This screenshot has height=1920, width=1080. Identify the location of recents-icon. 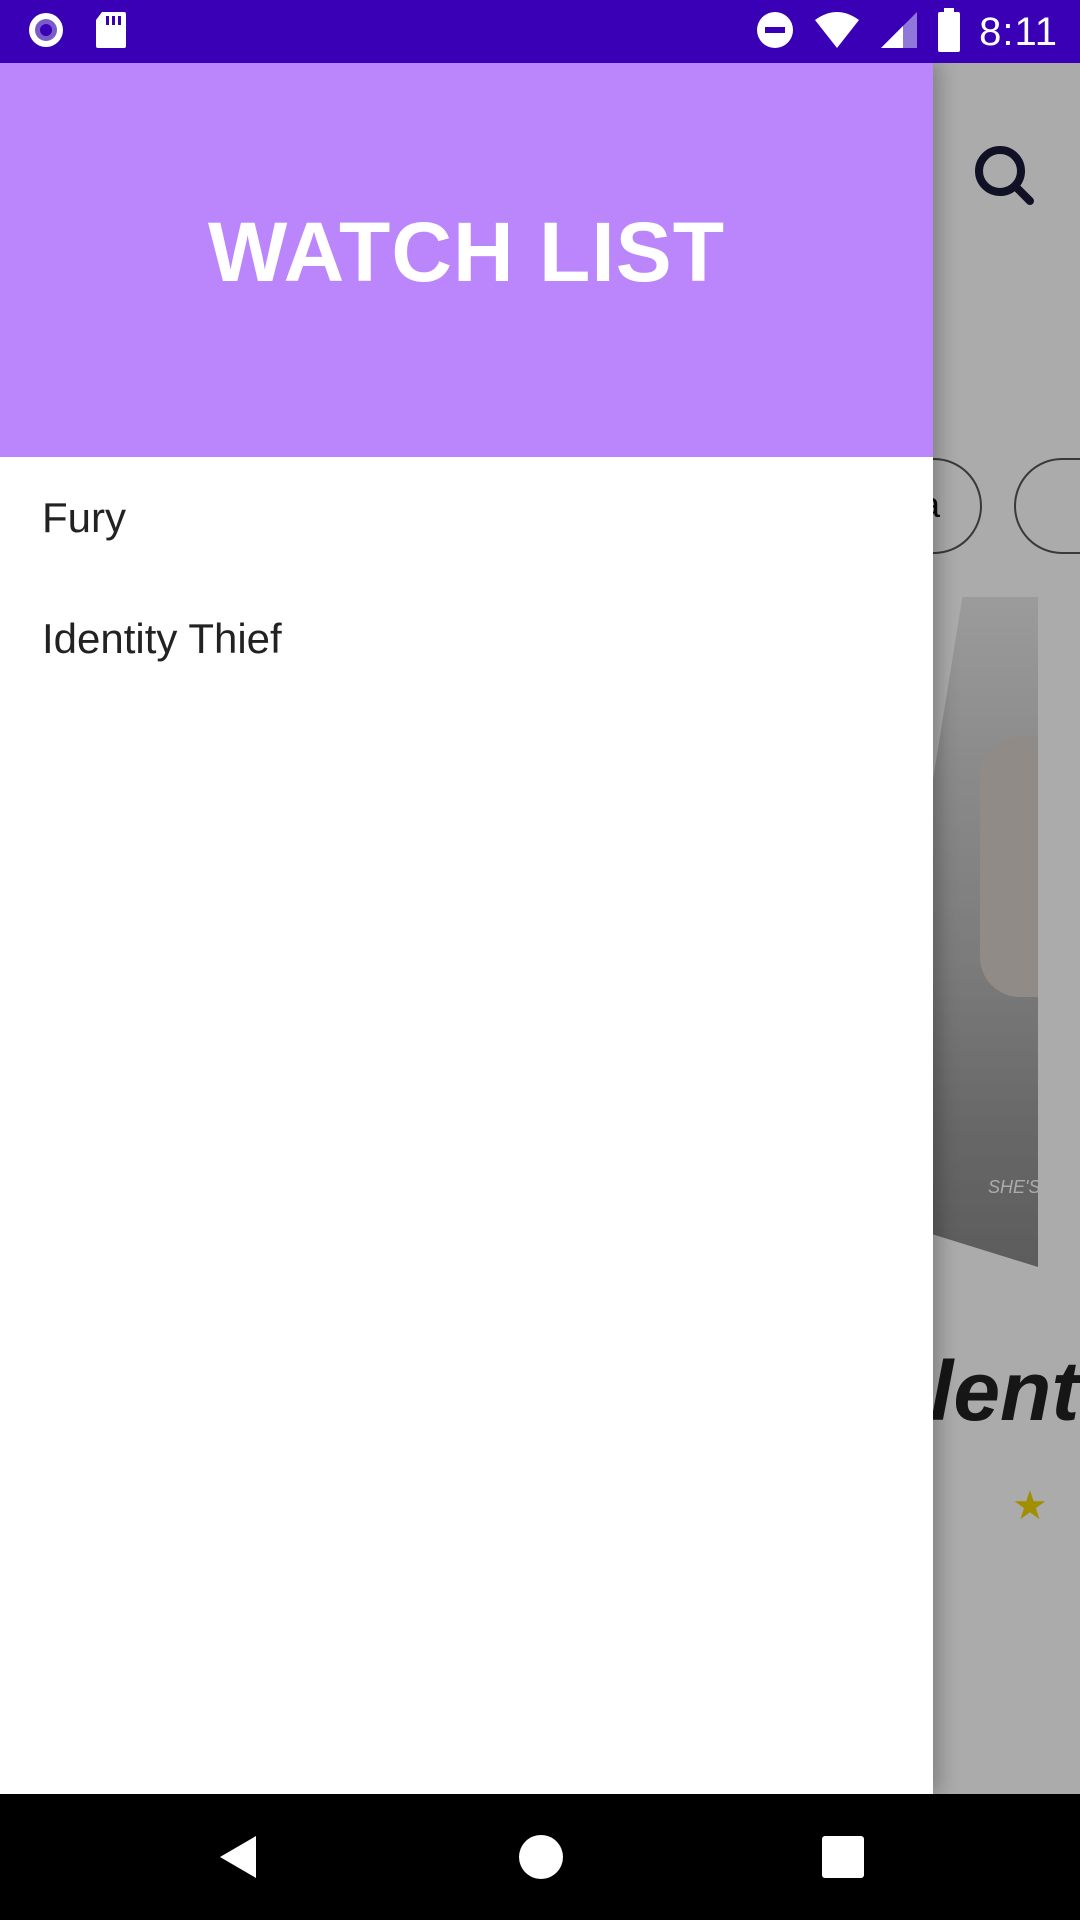
(843, 1857).